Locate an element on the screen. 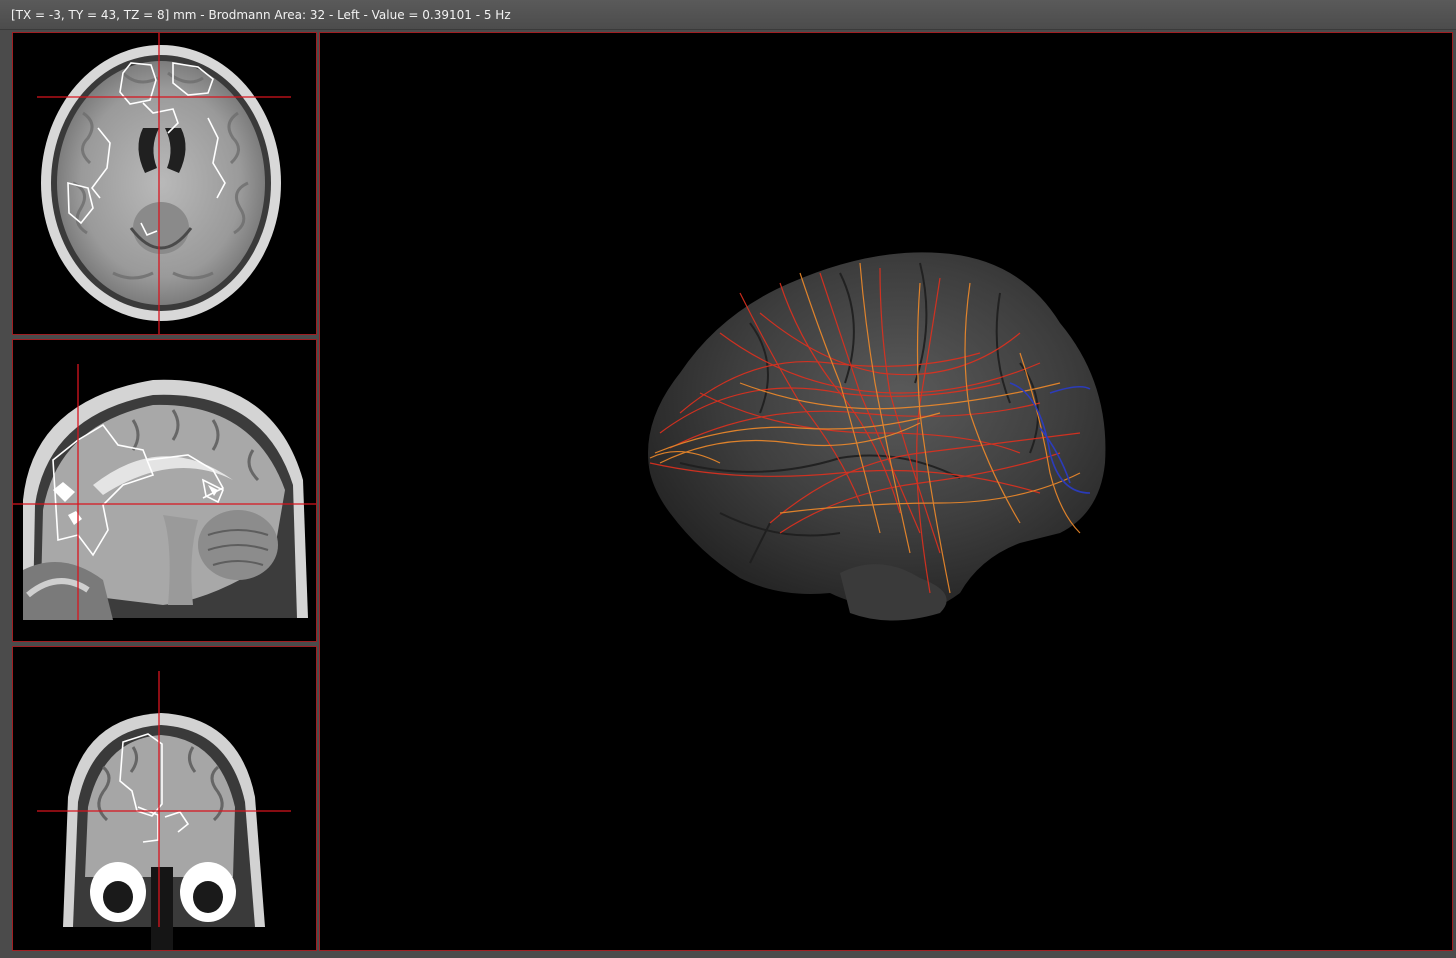  coronal-view is located at coordinates (164, 798).